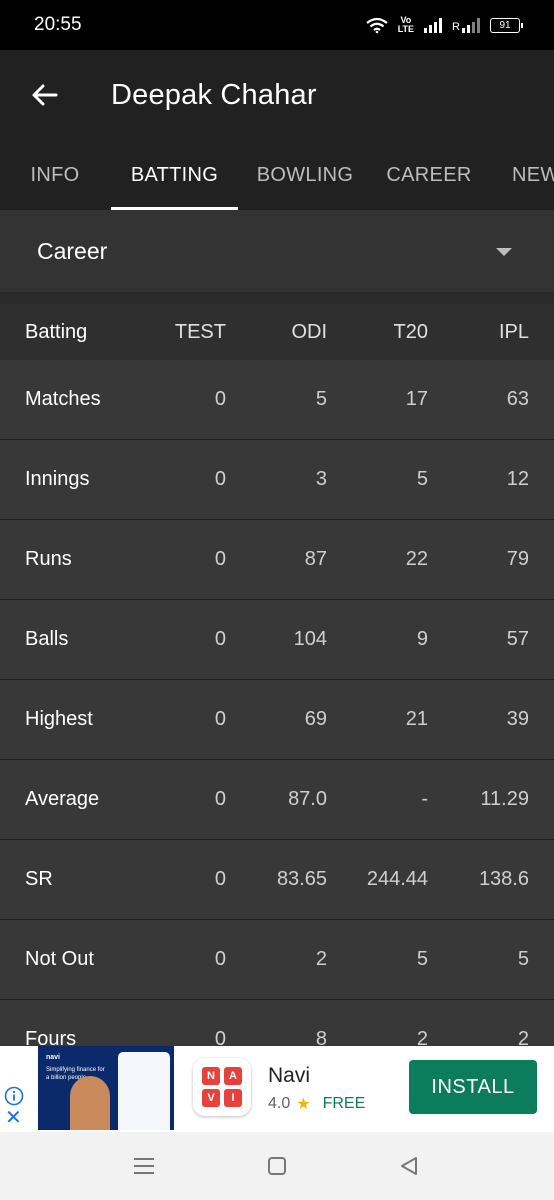 Image resolution: width=554 pixels, height=1200 pixels. I want to click on stat-cell-t20: 22, so click(416, 559).